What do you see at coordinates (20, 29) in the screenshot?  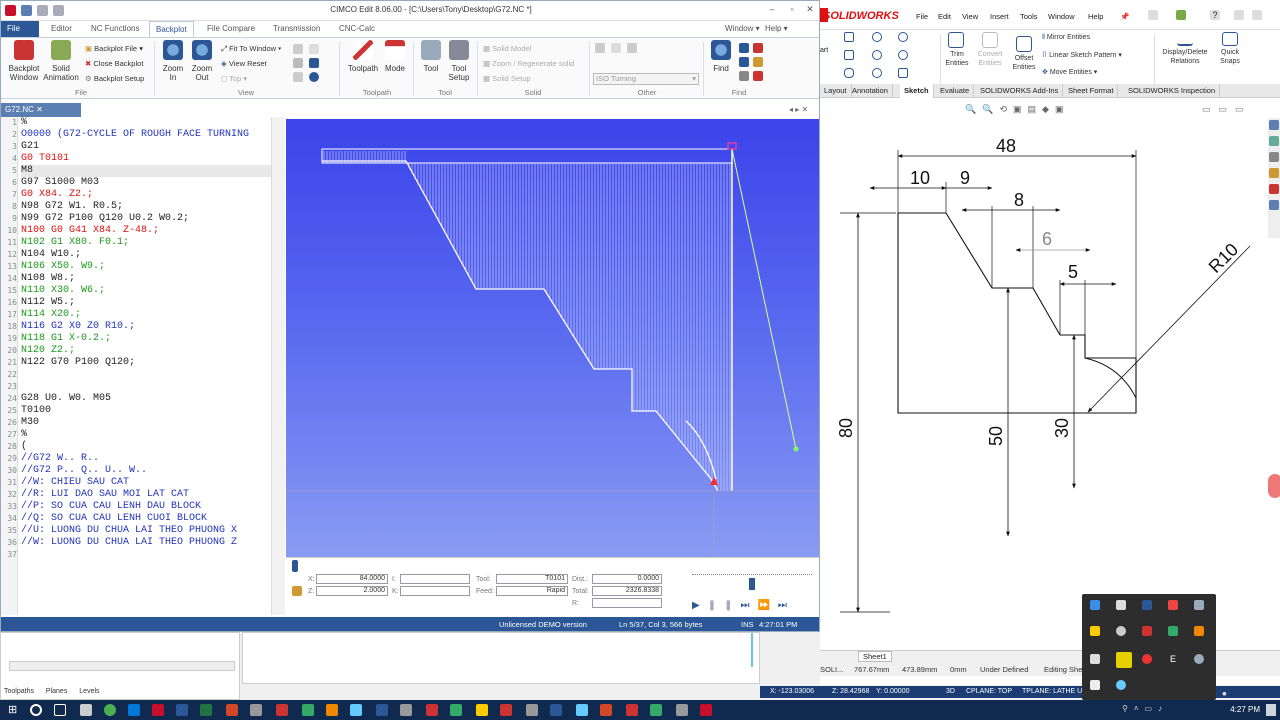 I see `tab-file: File` at bounding box center [20, 29].